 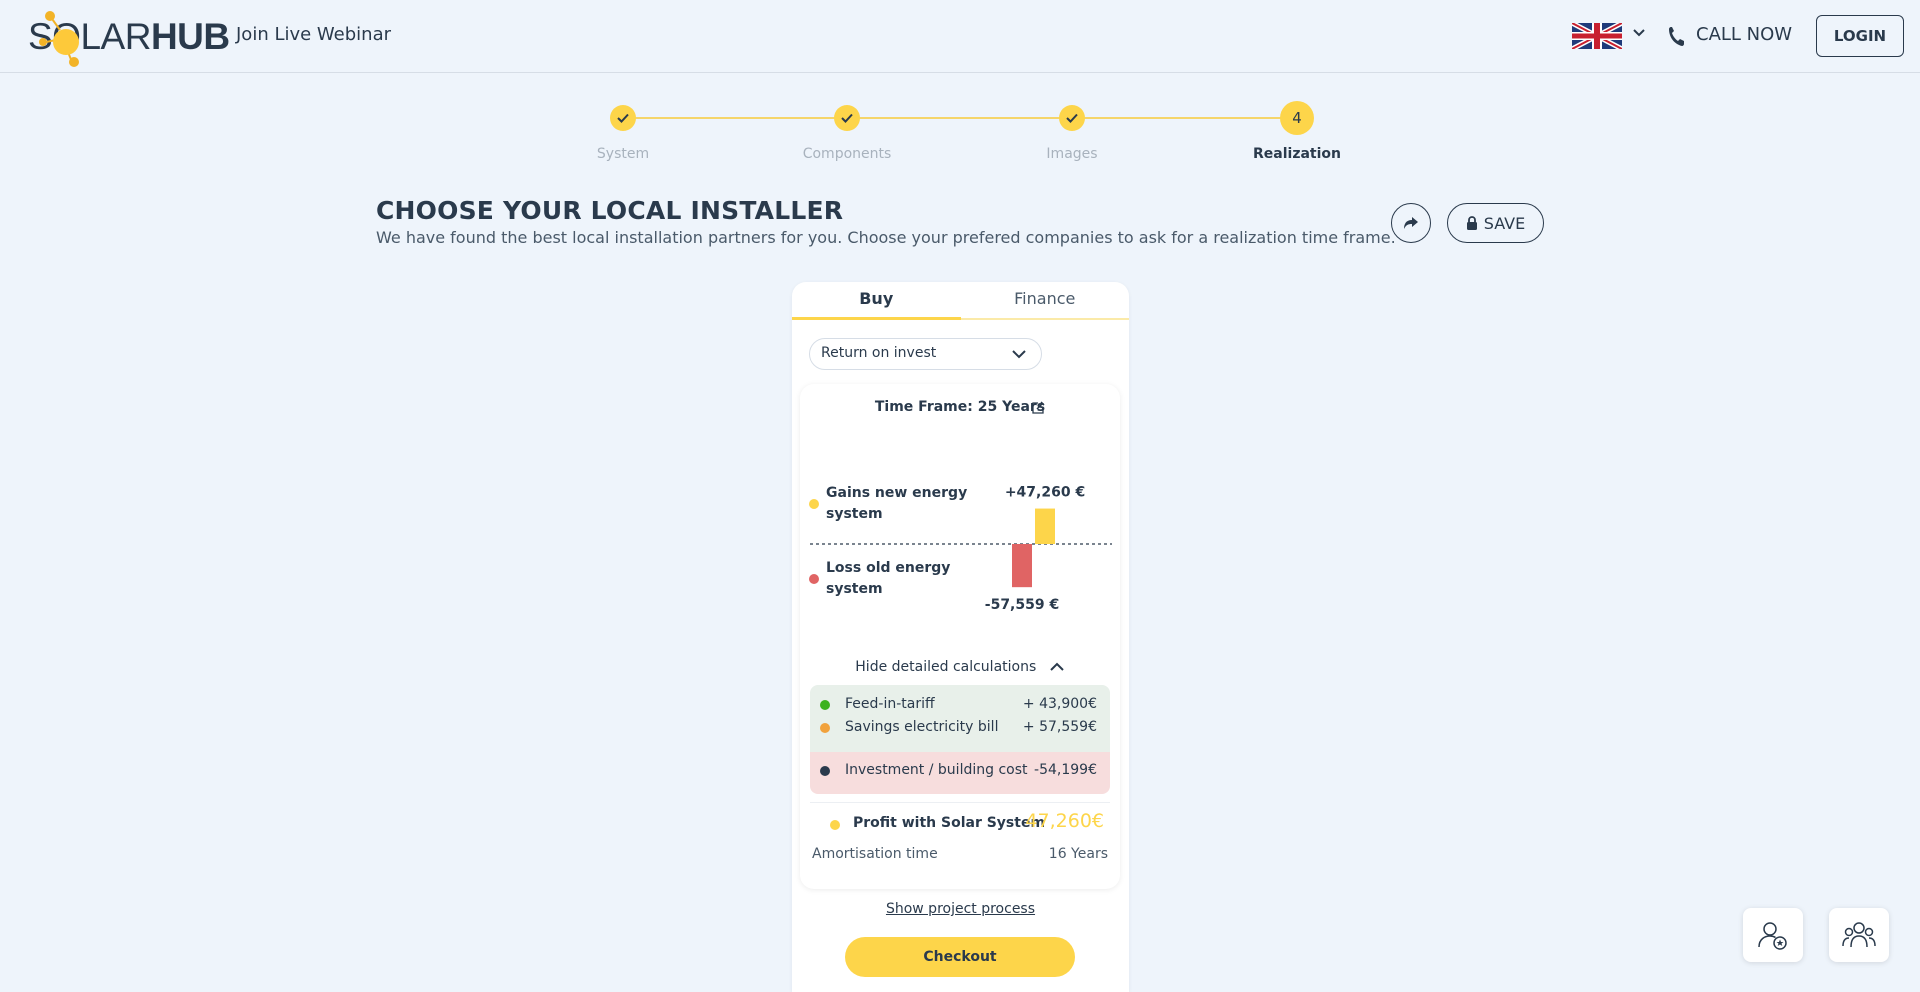 I want to click on data-label-gains: +47,260 €, so click(x=1045, y=493).